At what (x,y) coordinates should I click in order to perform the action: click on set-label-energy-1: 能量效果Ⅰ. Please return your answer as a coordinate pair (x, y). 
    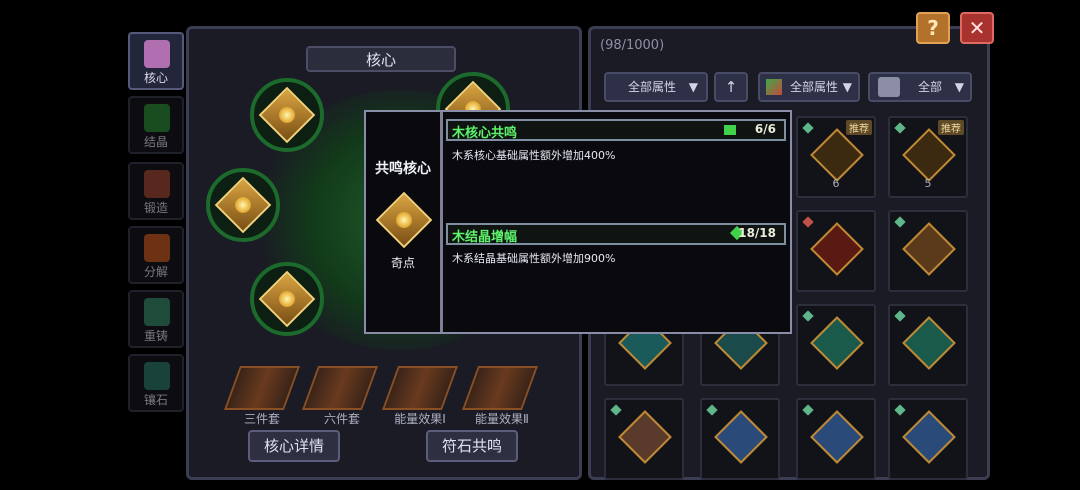
    Looking at the image, I should click on (420, 419).